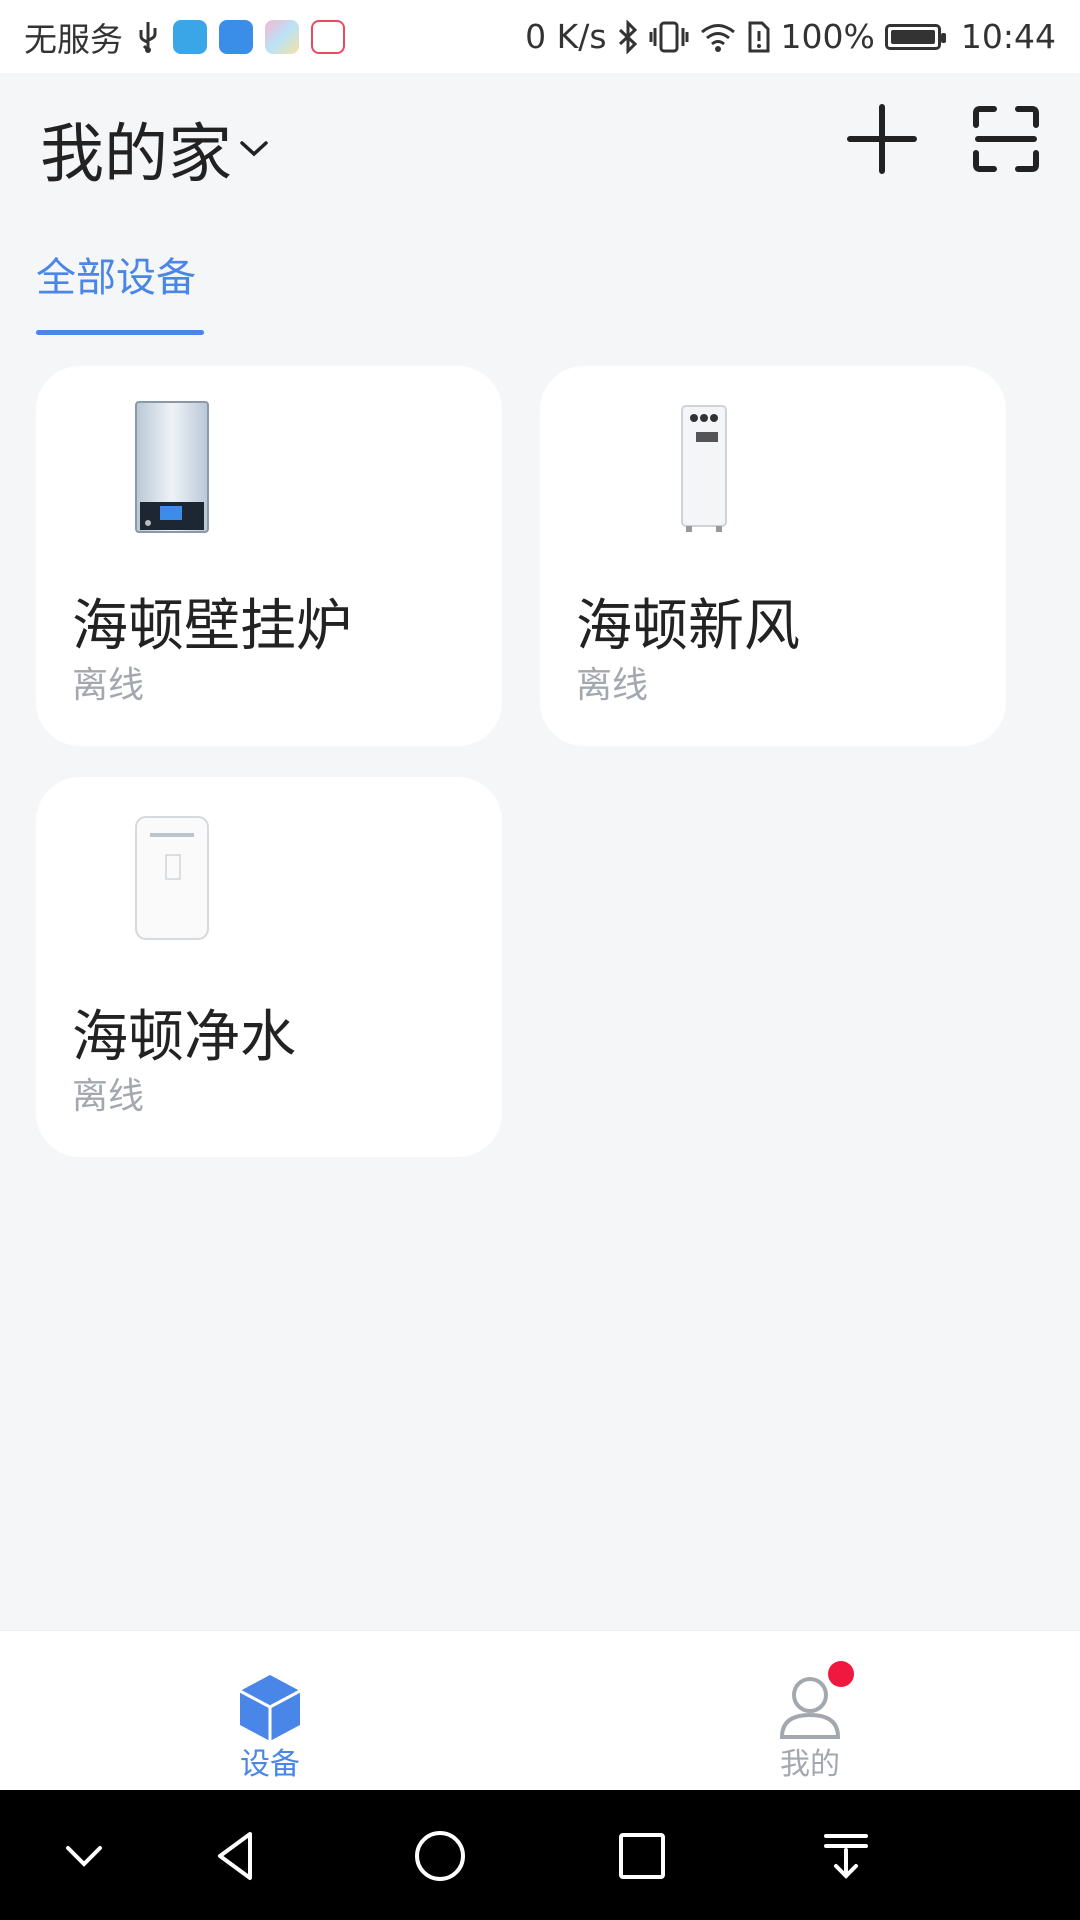  I want to click on device-card-fresh-air: 海顿新风 离线, so click(773, 556).